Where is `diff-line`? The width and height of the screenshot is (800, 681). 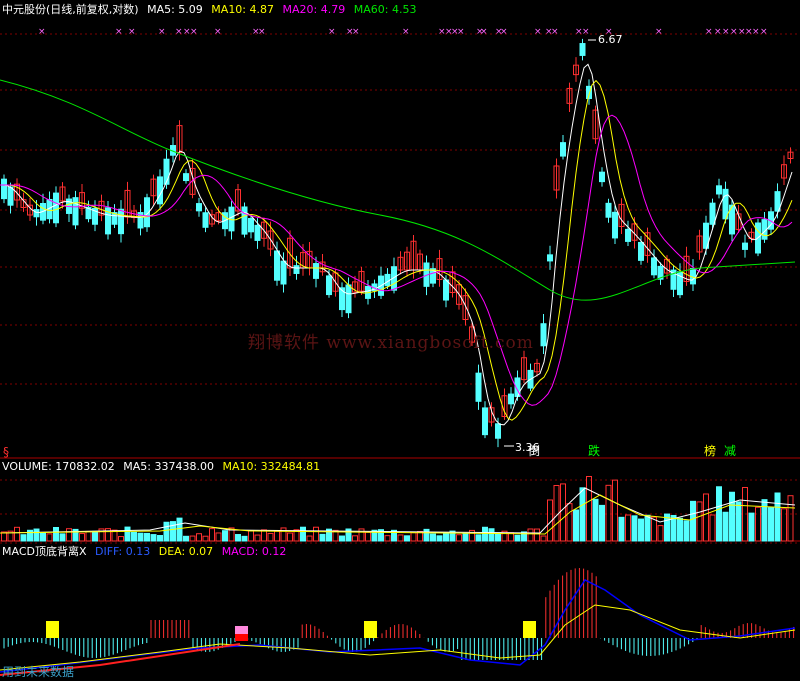
diff-line is located at coordinates (398, 626).